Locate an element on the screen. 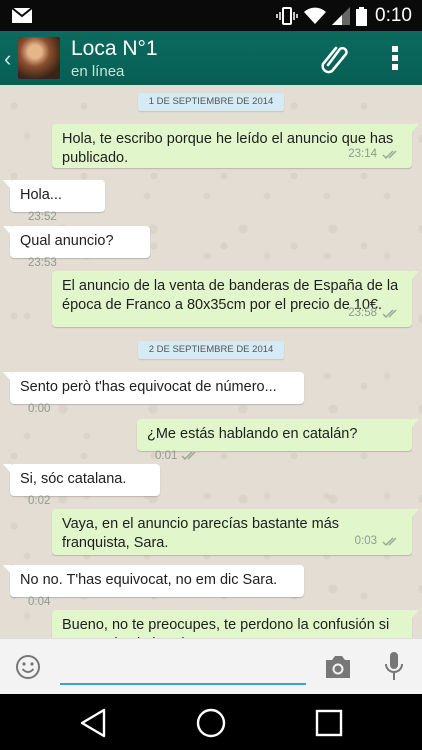  contact-name: Loca N°1 is located at coordinates (114, 49).